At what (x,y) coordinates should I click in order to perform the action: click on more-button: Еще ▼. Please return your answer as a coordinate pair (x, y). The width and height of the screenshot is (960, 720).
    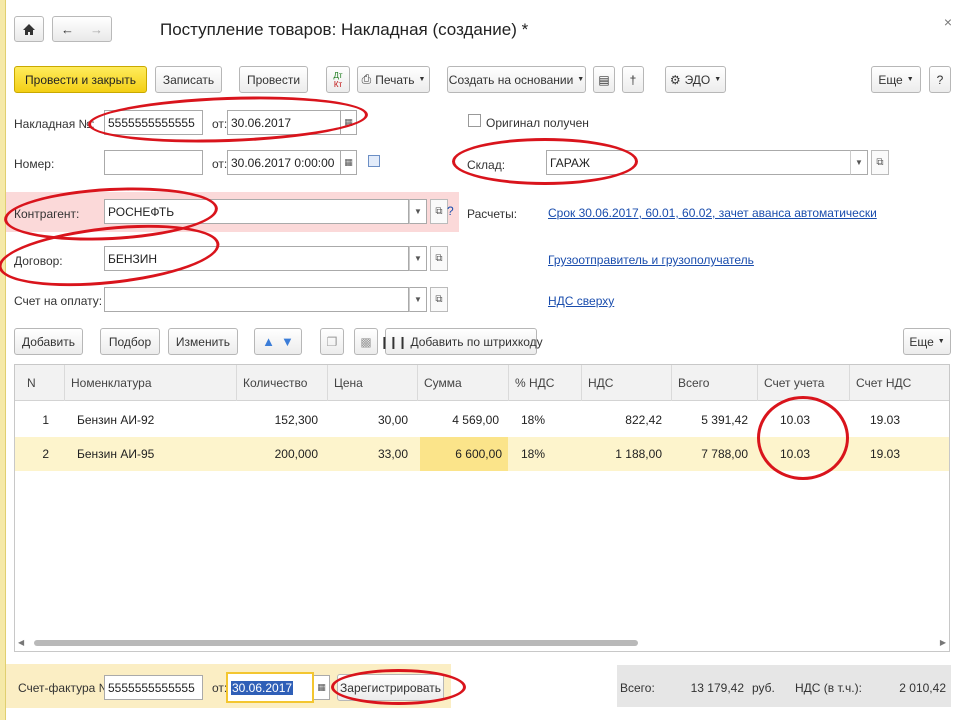
    Looking at the image, I should click on (896, 79).